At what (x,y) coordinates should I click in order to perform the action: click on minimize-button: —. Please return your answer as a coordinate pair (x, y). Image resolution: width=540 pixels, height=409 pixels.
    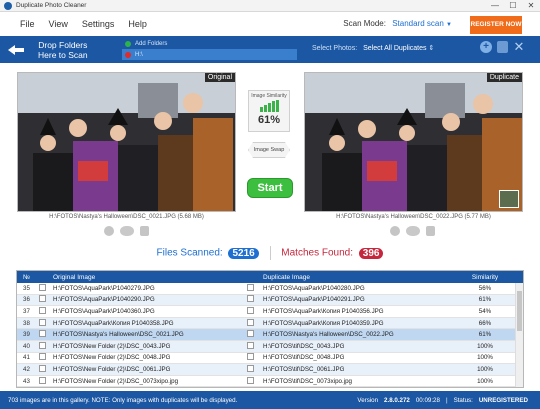
    Looking at the image, I should click on (495, 6).